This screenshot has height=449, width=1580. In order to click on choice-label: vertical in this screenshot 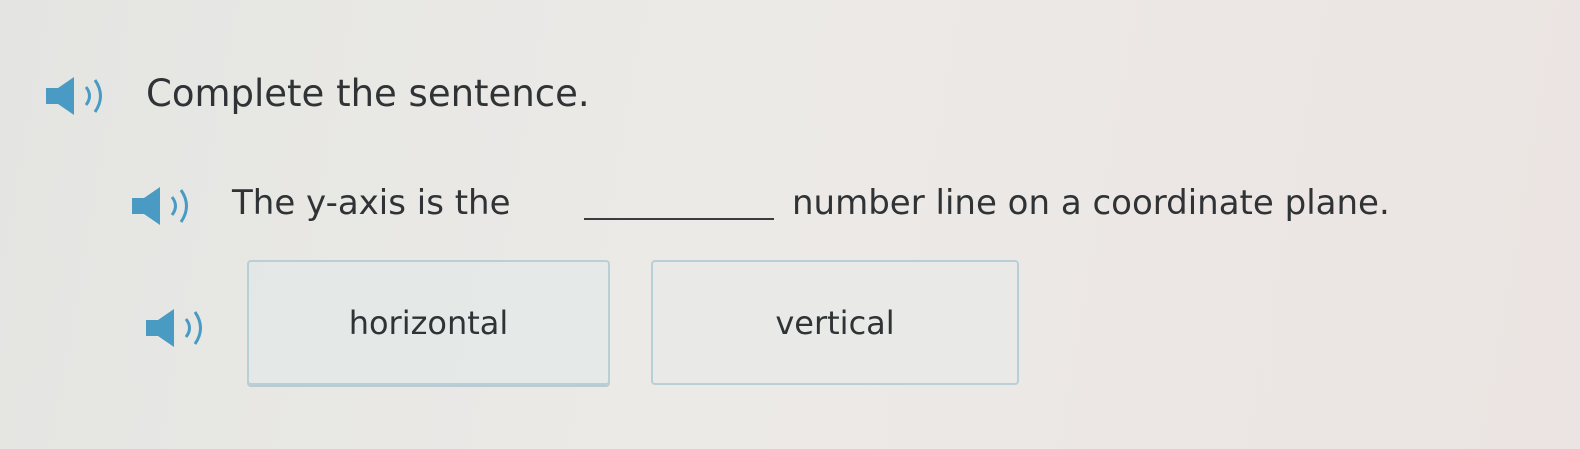, I will do `click(835, 322)`.